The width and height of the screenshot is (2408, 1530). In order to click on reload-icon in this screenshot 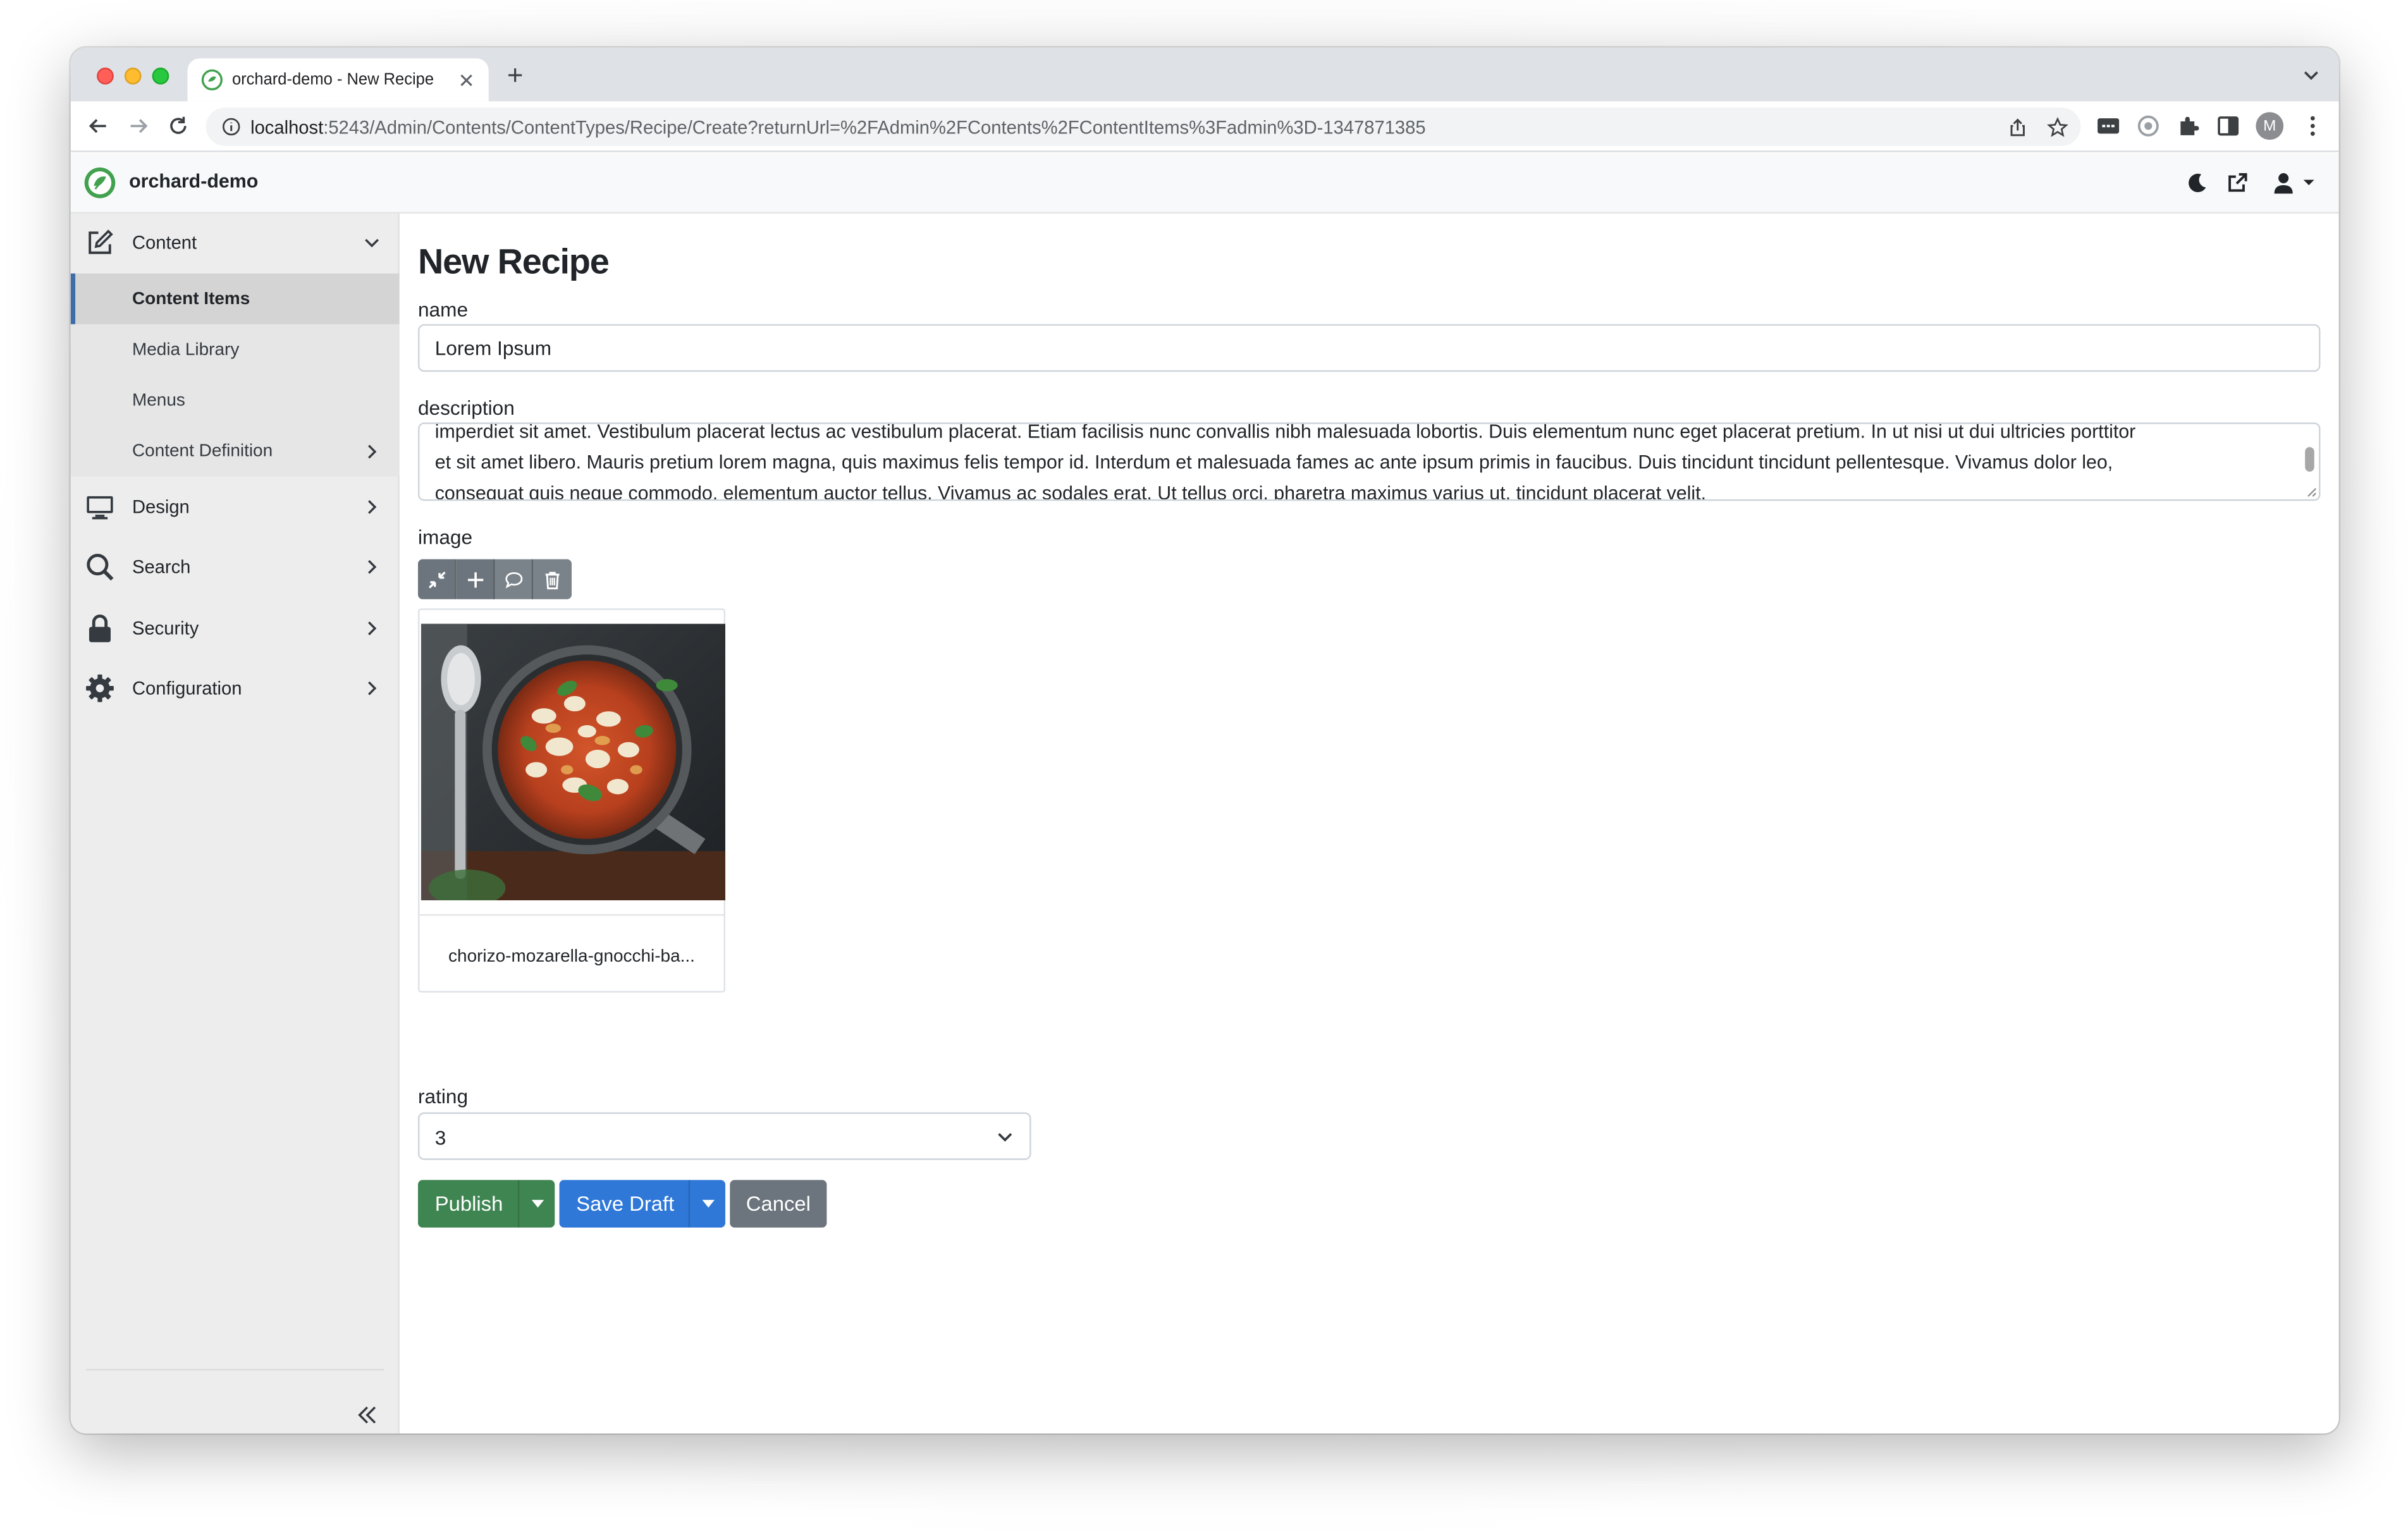, I will do `click(178, 126)`.